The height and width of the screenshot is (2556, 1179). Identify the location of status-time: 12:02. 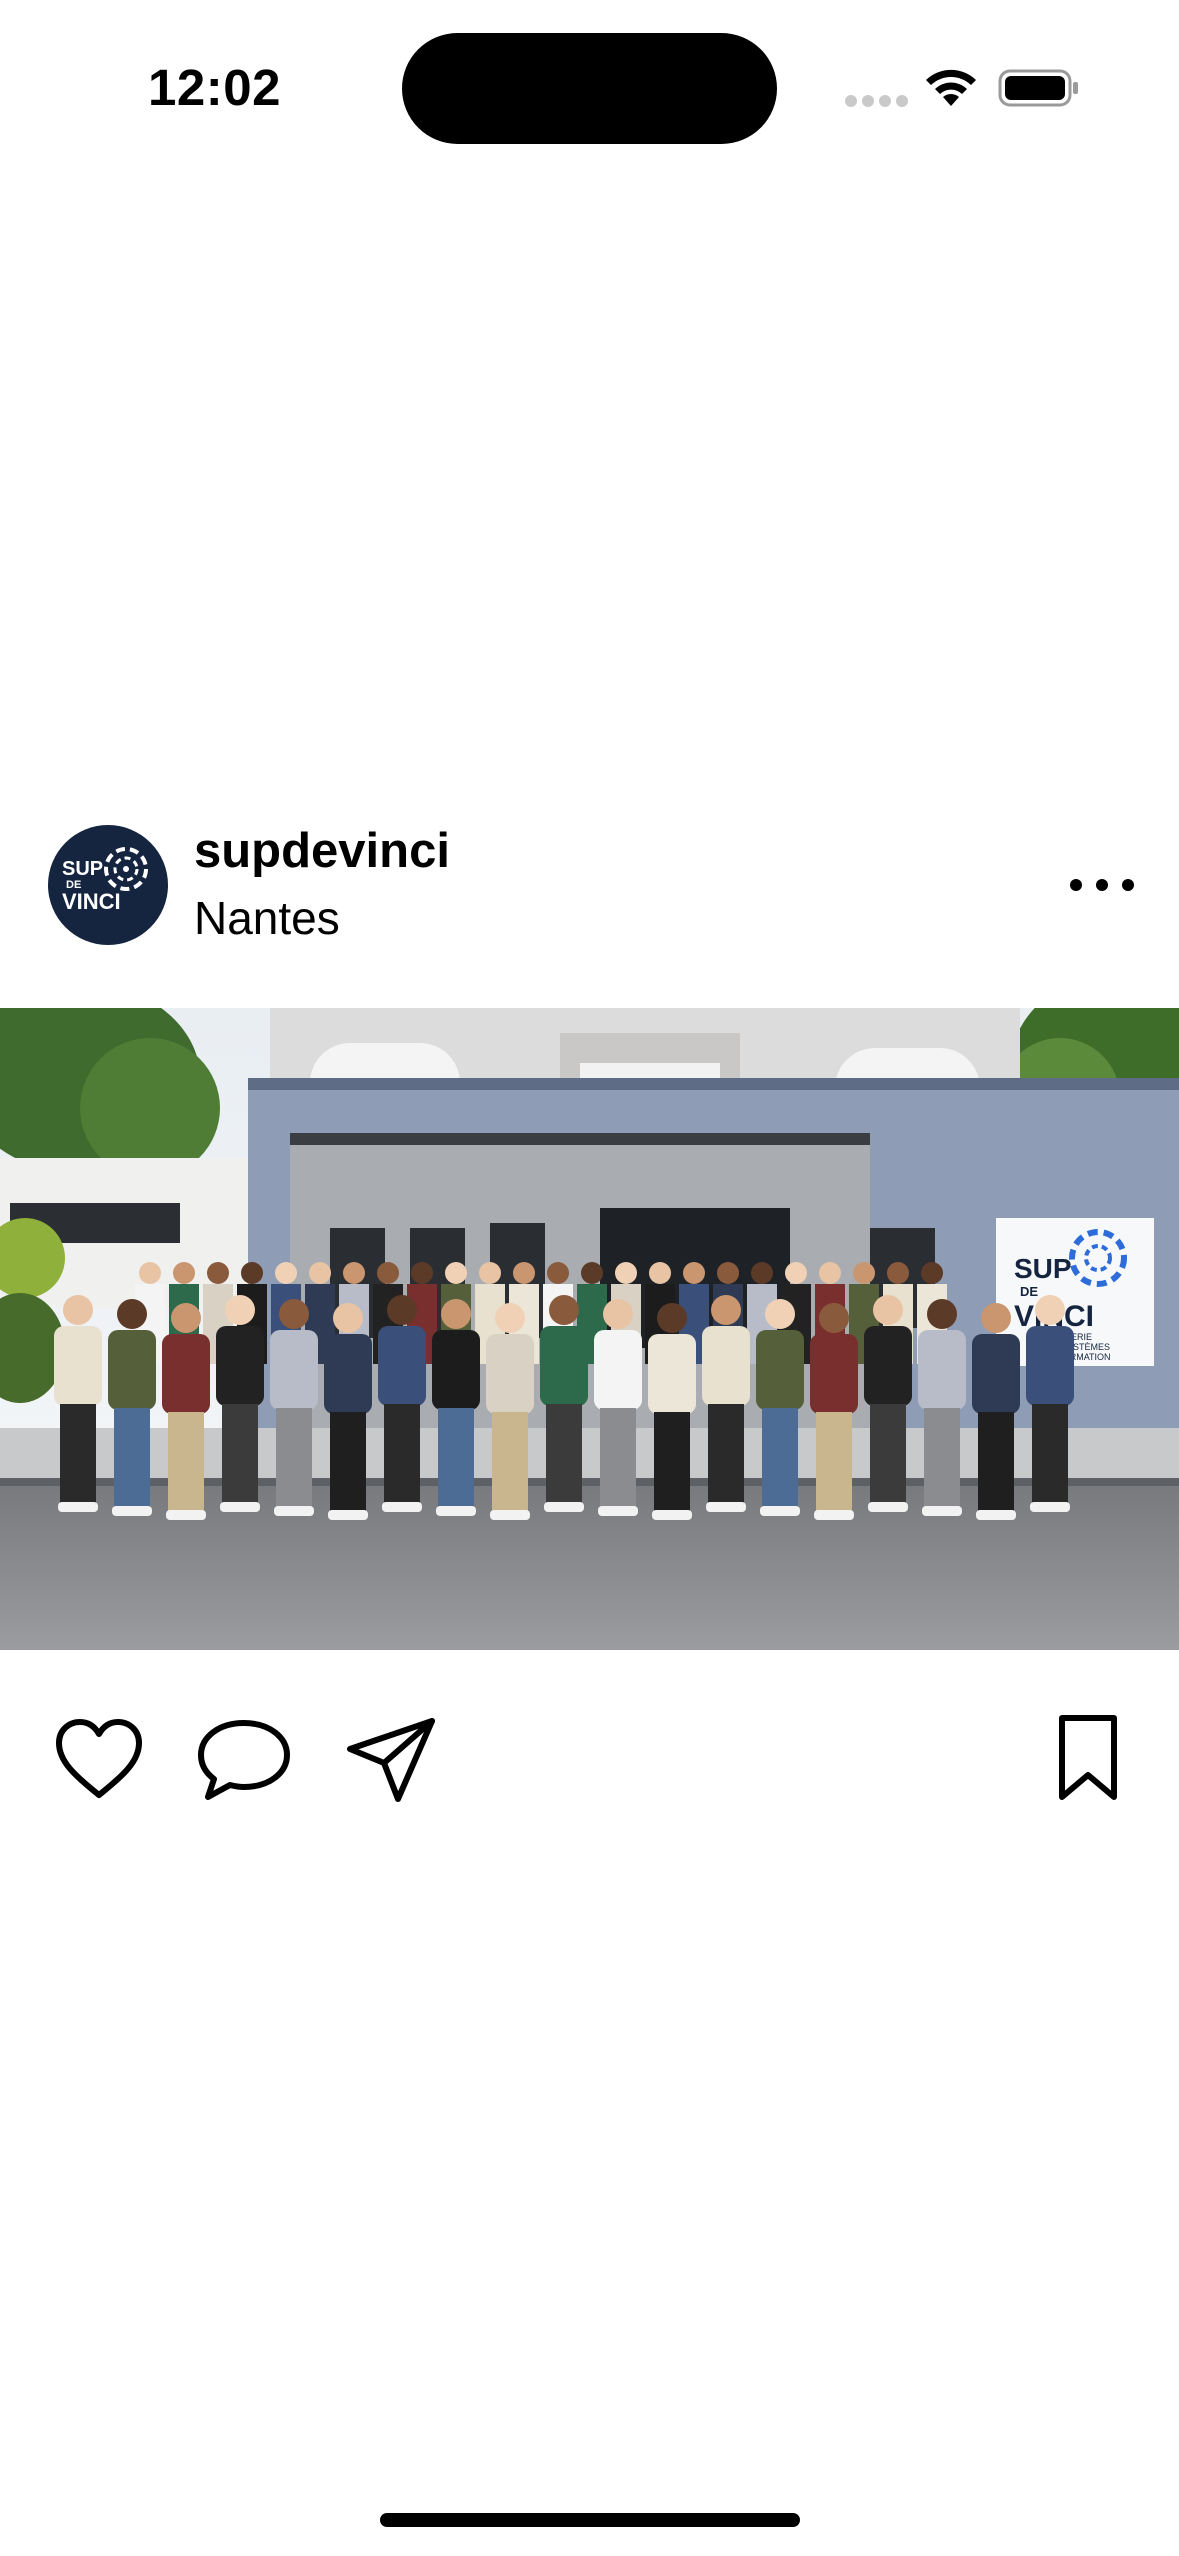
(214, 87).